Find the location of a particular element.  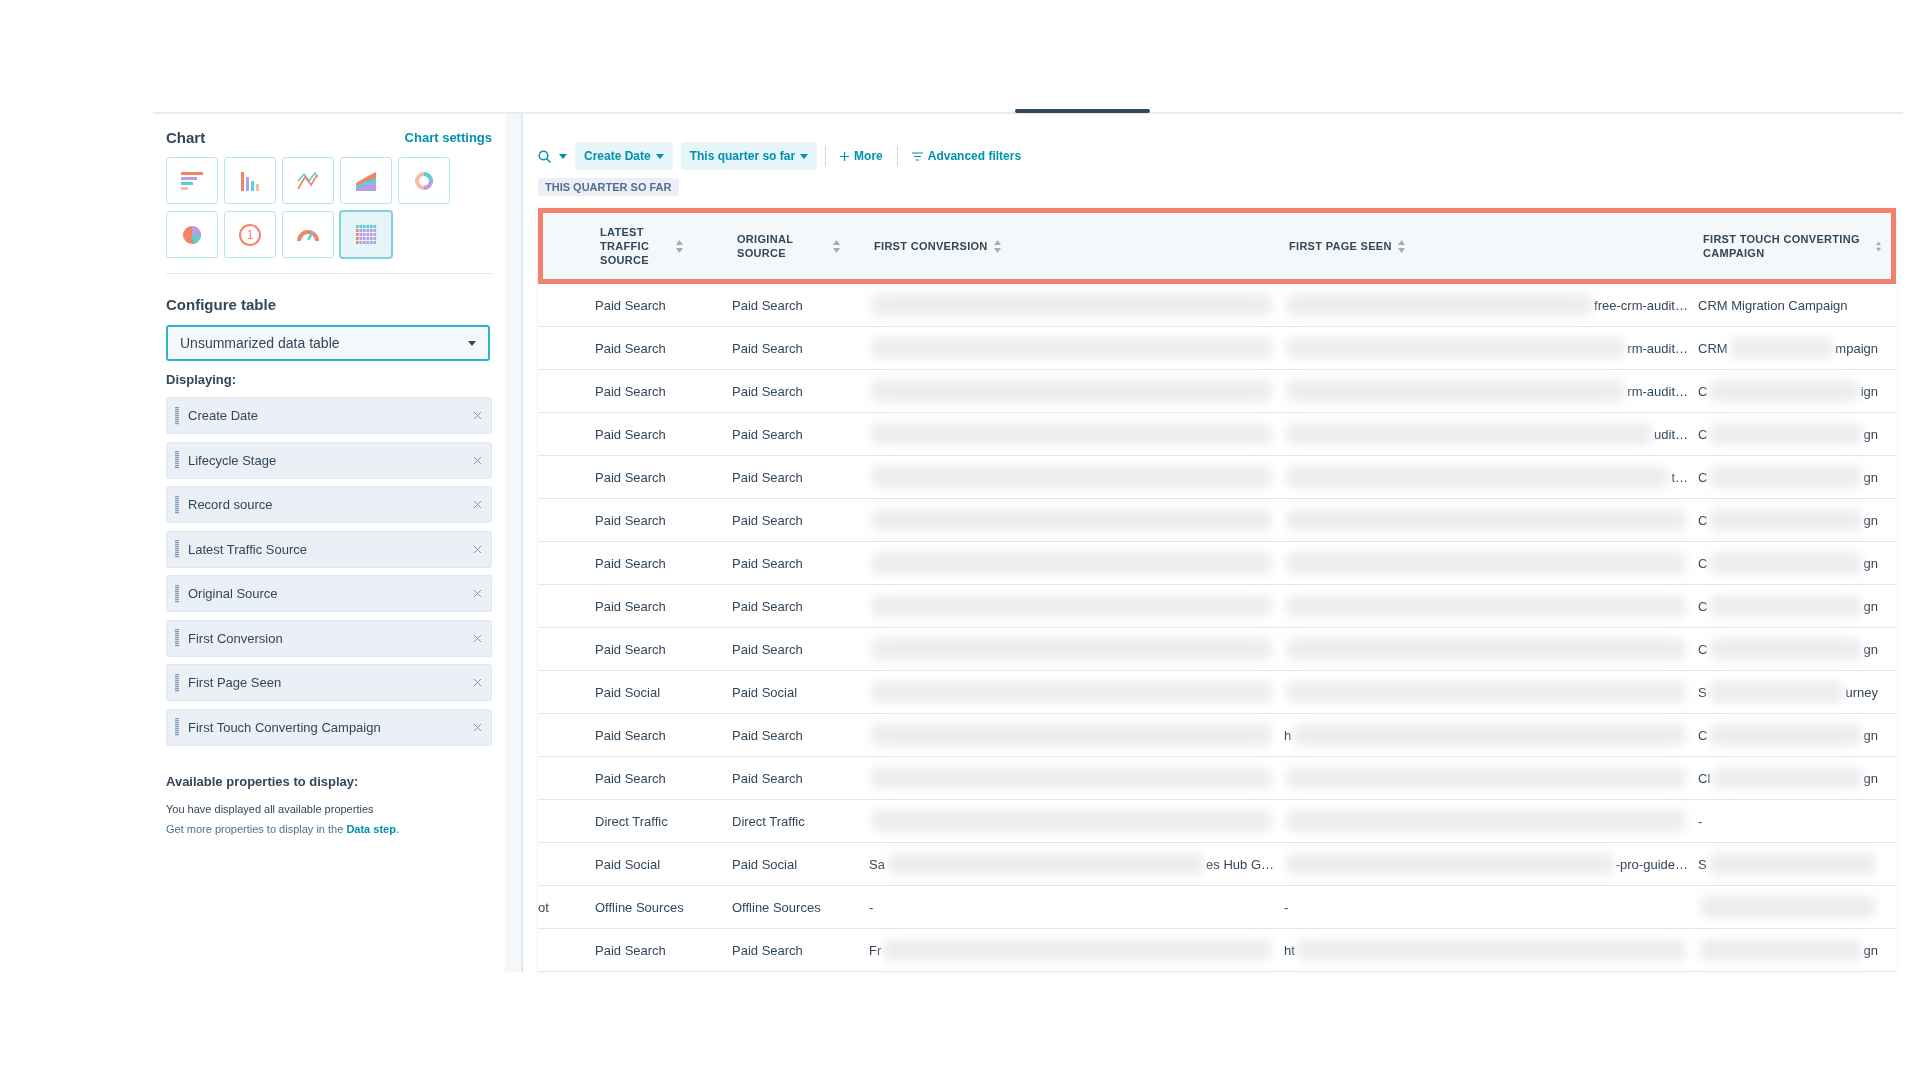

column-header: FIRST CONVERSION is located at coordinates (931, 246).